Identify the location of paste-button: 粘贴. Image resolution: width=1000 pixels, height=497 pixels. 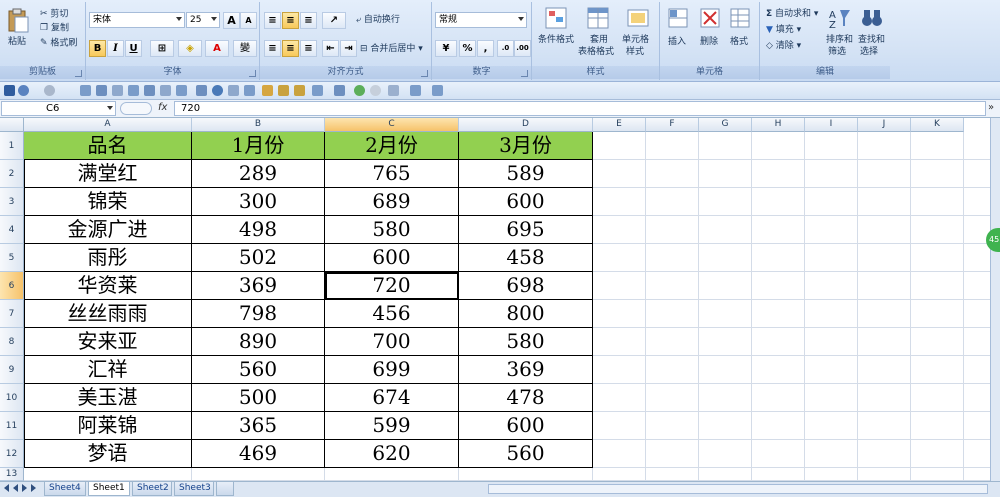
(17, 42).